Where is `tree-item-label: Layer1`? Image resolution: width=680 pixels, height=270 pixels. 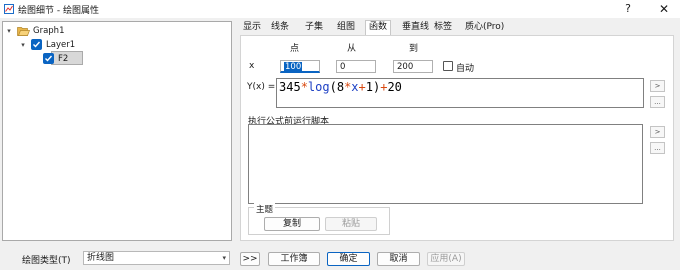
tree-item-label: Layer1 is located at coordinates (61, 45).